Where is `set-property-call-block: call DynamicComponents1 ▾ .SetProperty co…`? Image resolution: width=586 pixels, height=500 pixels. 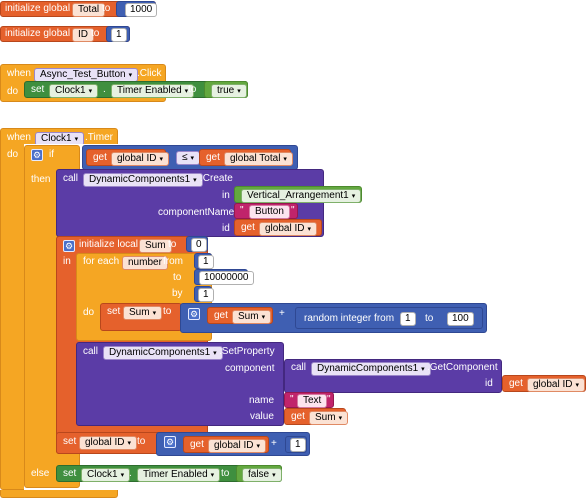
set-property-call-block: call DynamicComponents1 ▾ .SetProperty co… is located at coordinates (180, 384).